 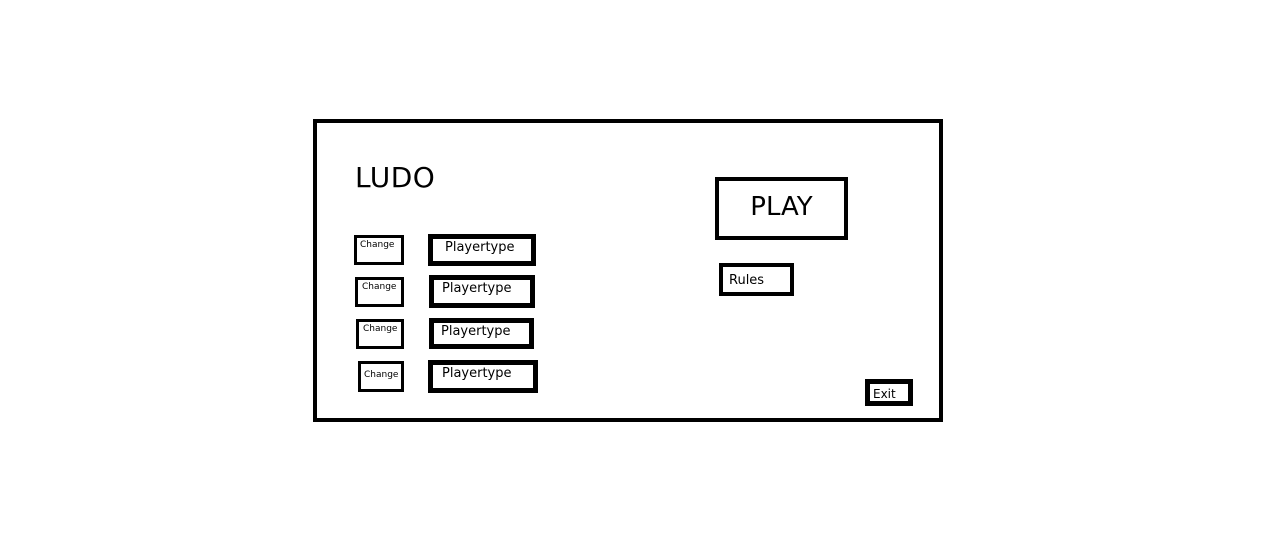 I want to click on player-3-type-field: Playertype, so click(x=481, y=333).